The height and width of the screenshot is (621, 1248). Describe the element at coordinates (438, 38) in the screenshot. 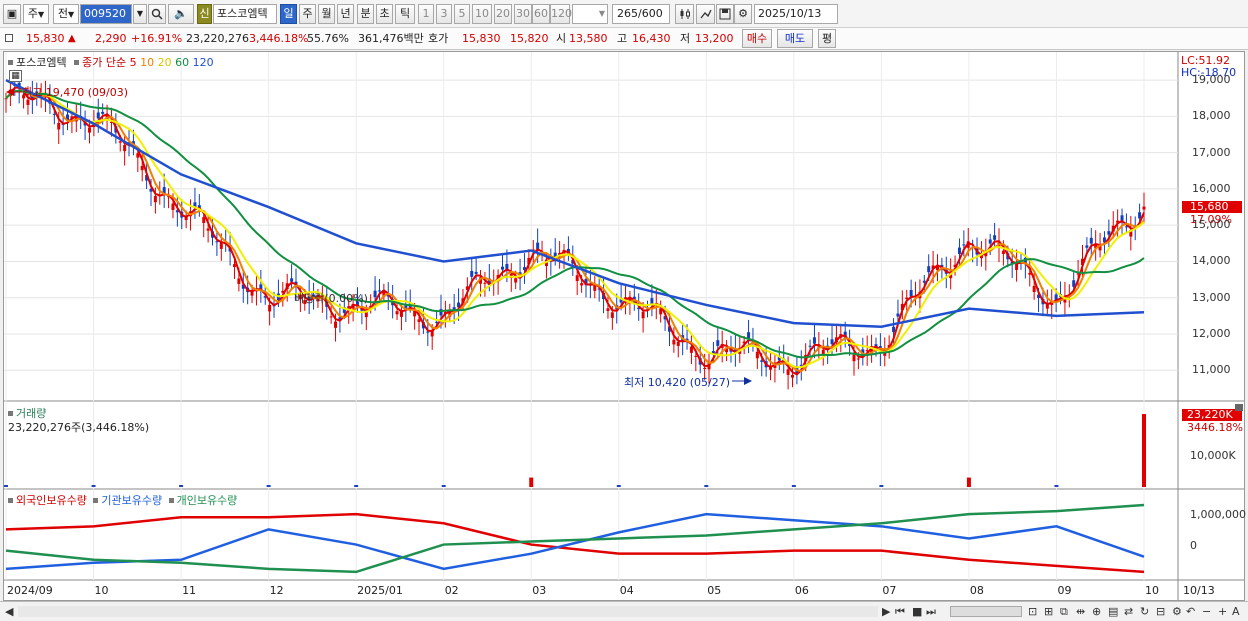

I see `hoga-label: 호가` at that location.